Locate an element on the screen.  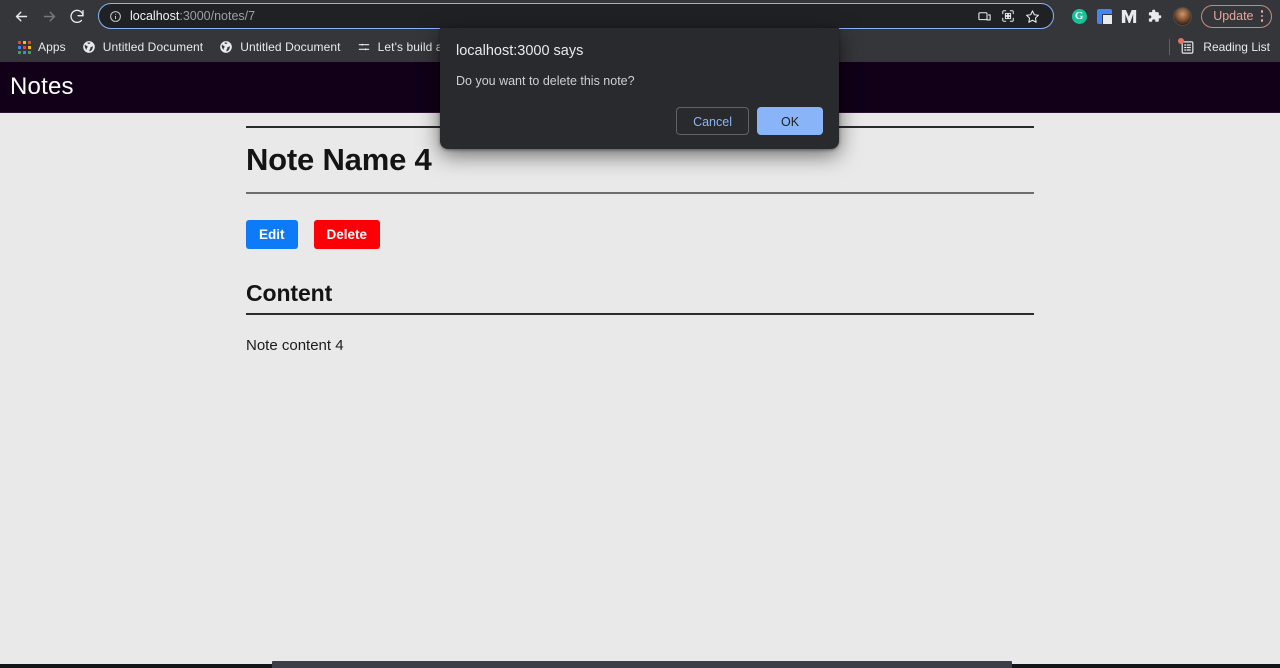
reading-list-button: Reading List is located at coordinates (1214, 46).